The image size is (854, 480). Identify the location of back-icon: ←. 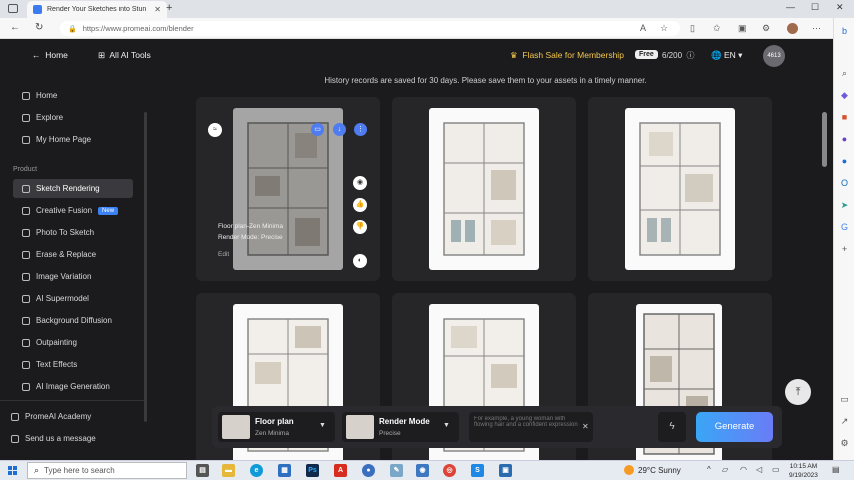
(15, 27).